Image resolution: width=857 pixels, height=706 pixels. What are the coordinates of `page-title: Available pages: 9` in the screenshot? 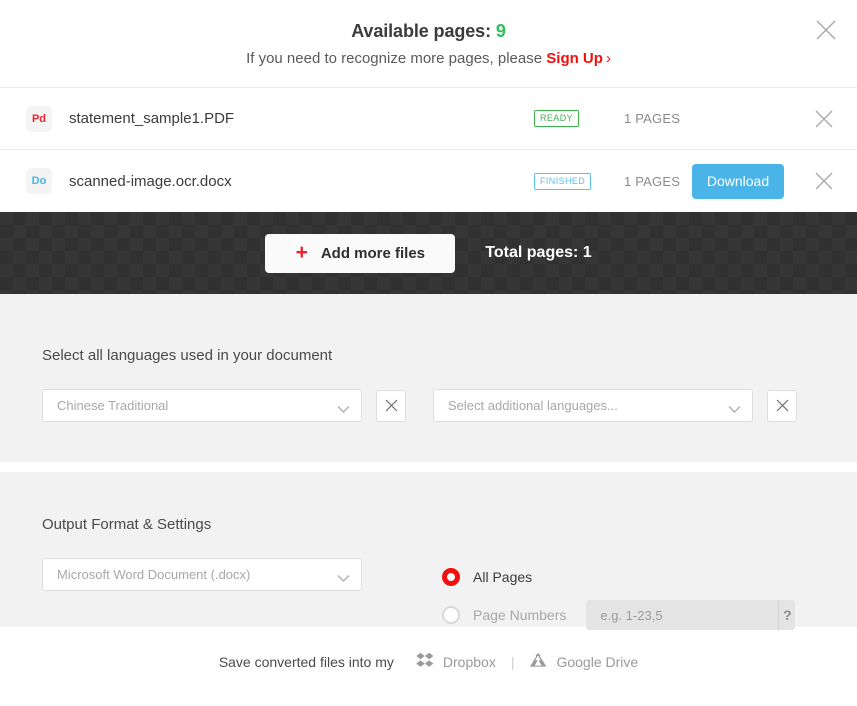 It's located at (428, 31).